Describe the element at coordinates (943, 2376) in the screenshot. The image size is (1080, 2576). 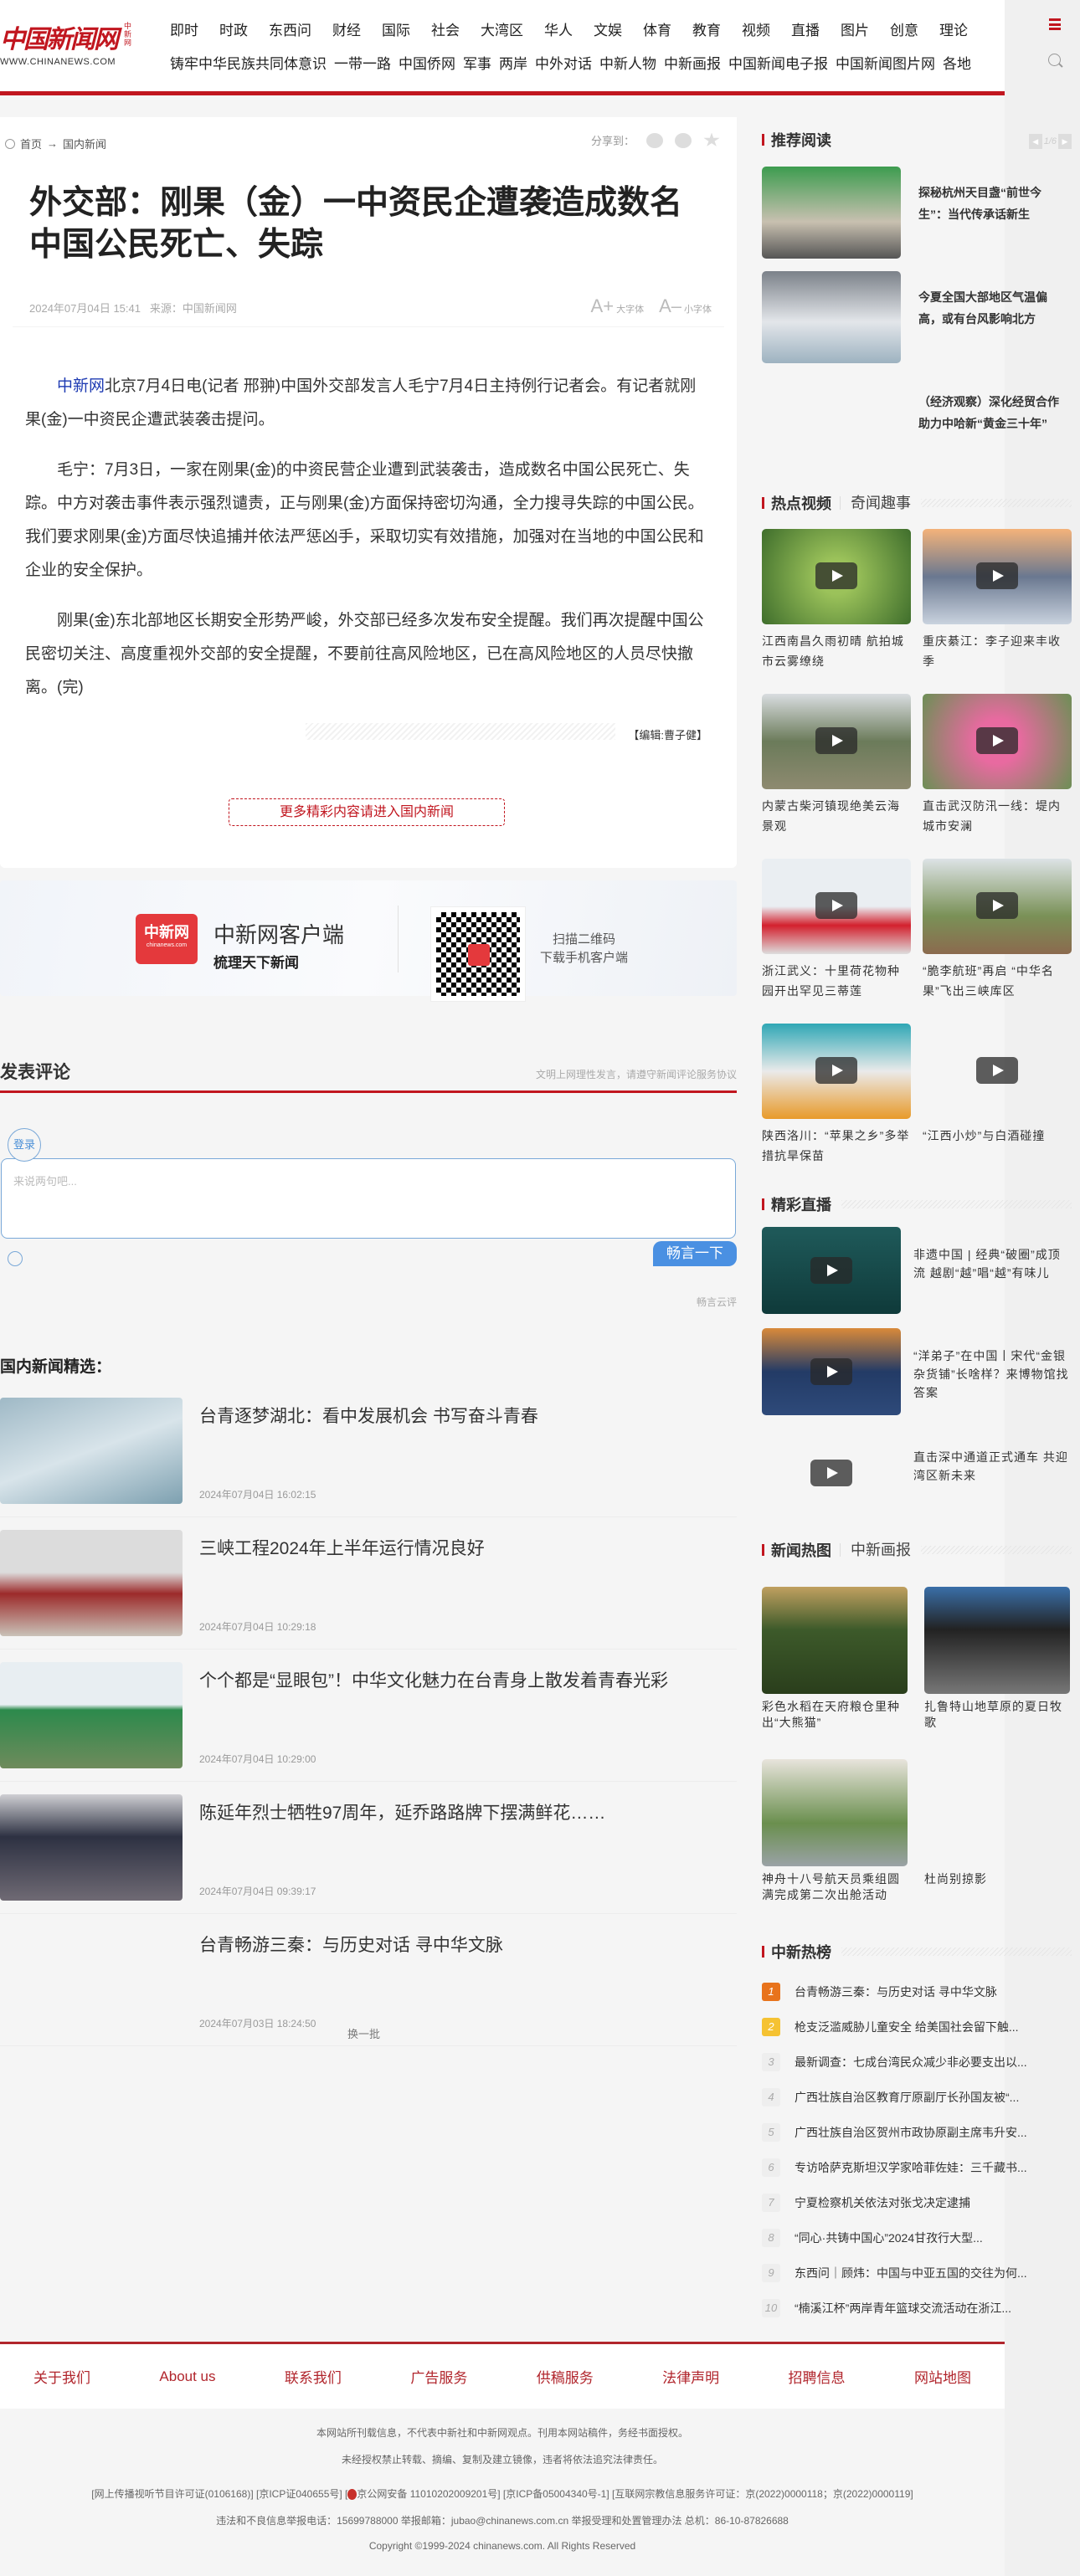
I see `footer-link: 网站地图` at that location.